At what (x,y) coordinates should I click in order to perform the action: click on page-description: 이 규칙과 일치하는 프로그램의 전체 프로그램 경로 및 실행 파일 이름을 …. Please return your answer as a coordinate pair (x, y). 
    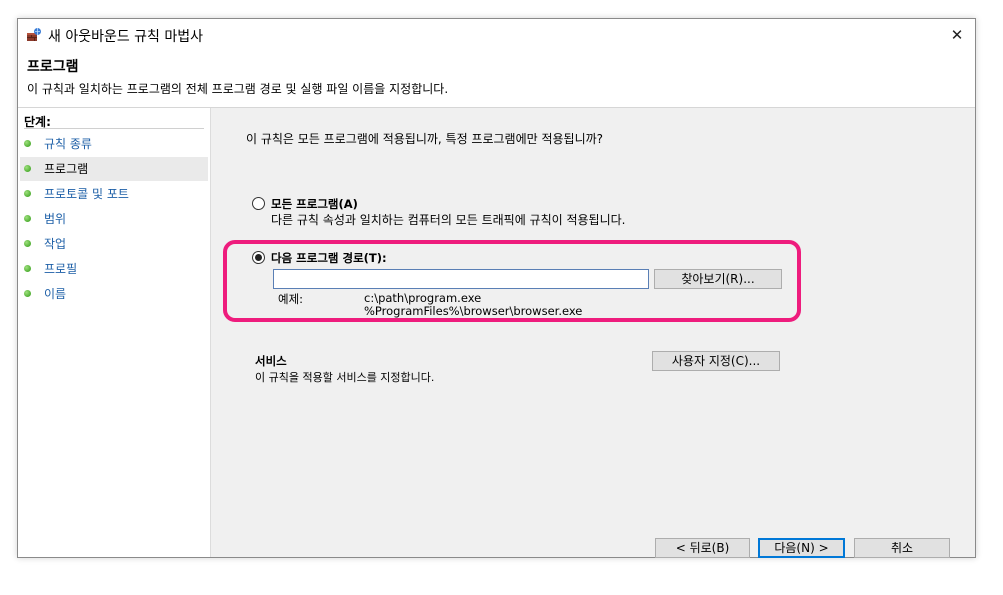
    Looking at the image, I should click on (238, 89).